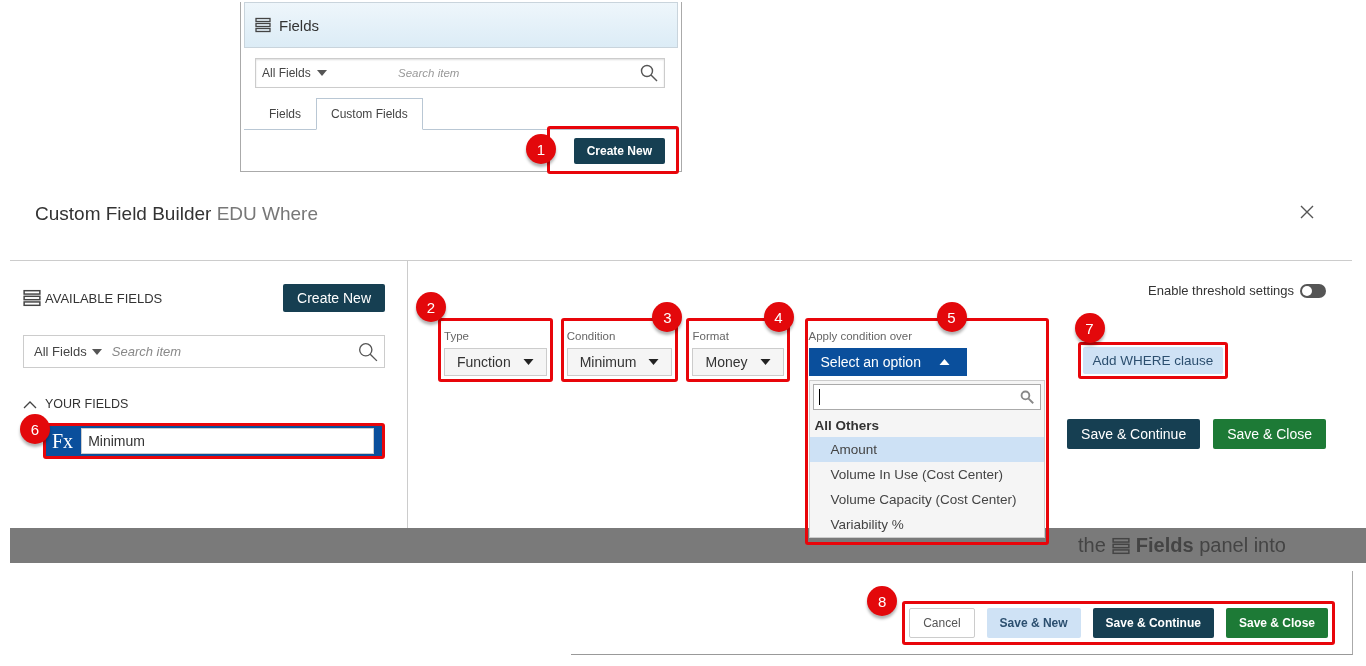 This screenshot has height=666, width=1366. I want to click on menu-option: Amount, so click(926, 449).